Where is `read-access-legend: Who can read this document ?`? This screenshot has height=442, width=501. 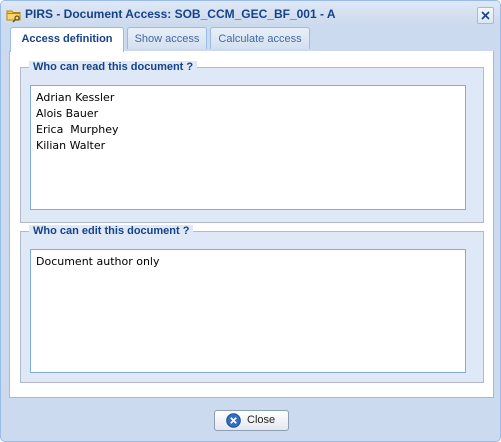 read-access-legend: Who can read this document ? is located at coordinates (113, 67).